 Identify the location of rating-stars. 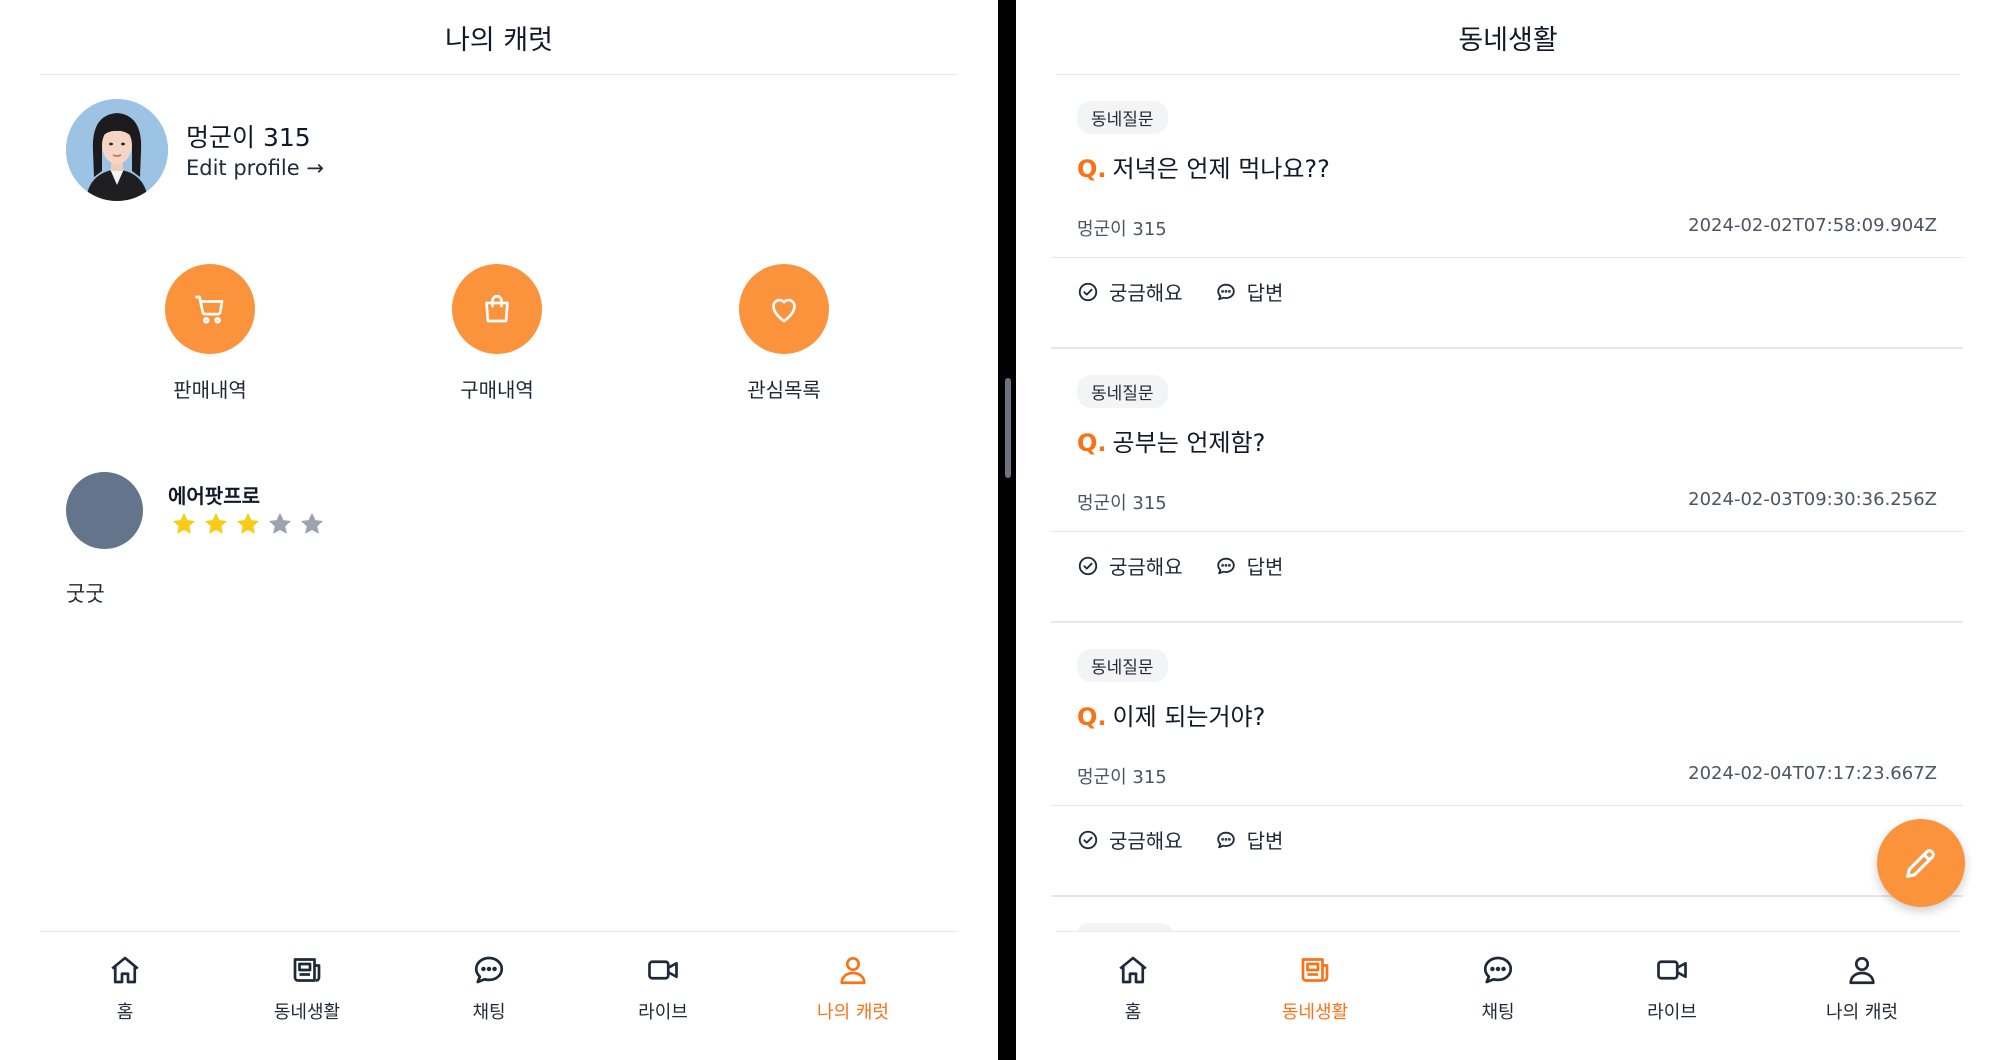
(248, 524).